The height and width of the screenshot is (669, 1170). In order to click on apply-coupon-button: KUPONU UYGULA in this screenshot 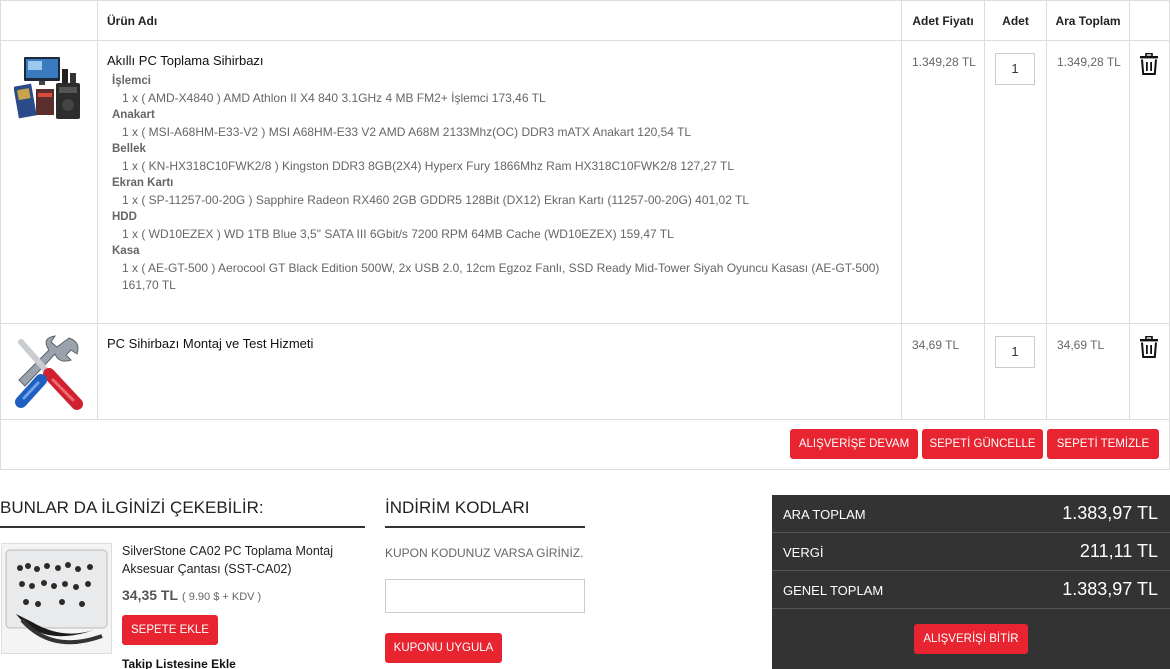, I will do `click(443, 648)`.